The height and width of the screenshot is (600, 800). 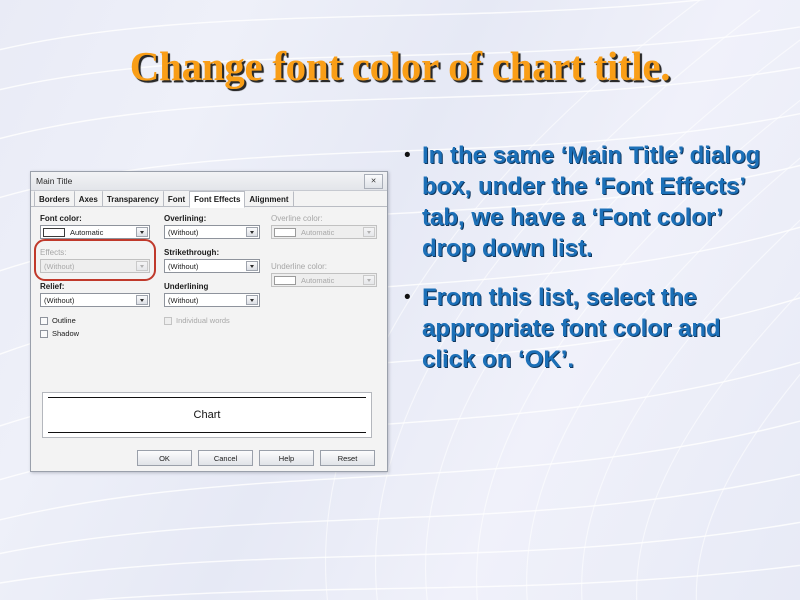 I want to click on relief-dropdown: (Without), so click(x=95, y=300).